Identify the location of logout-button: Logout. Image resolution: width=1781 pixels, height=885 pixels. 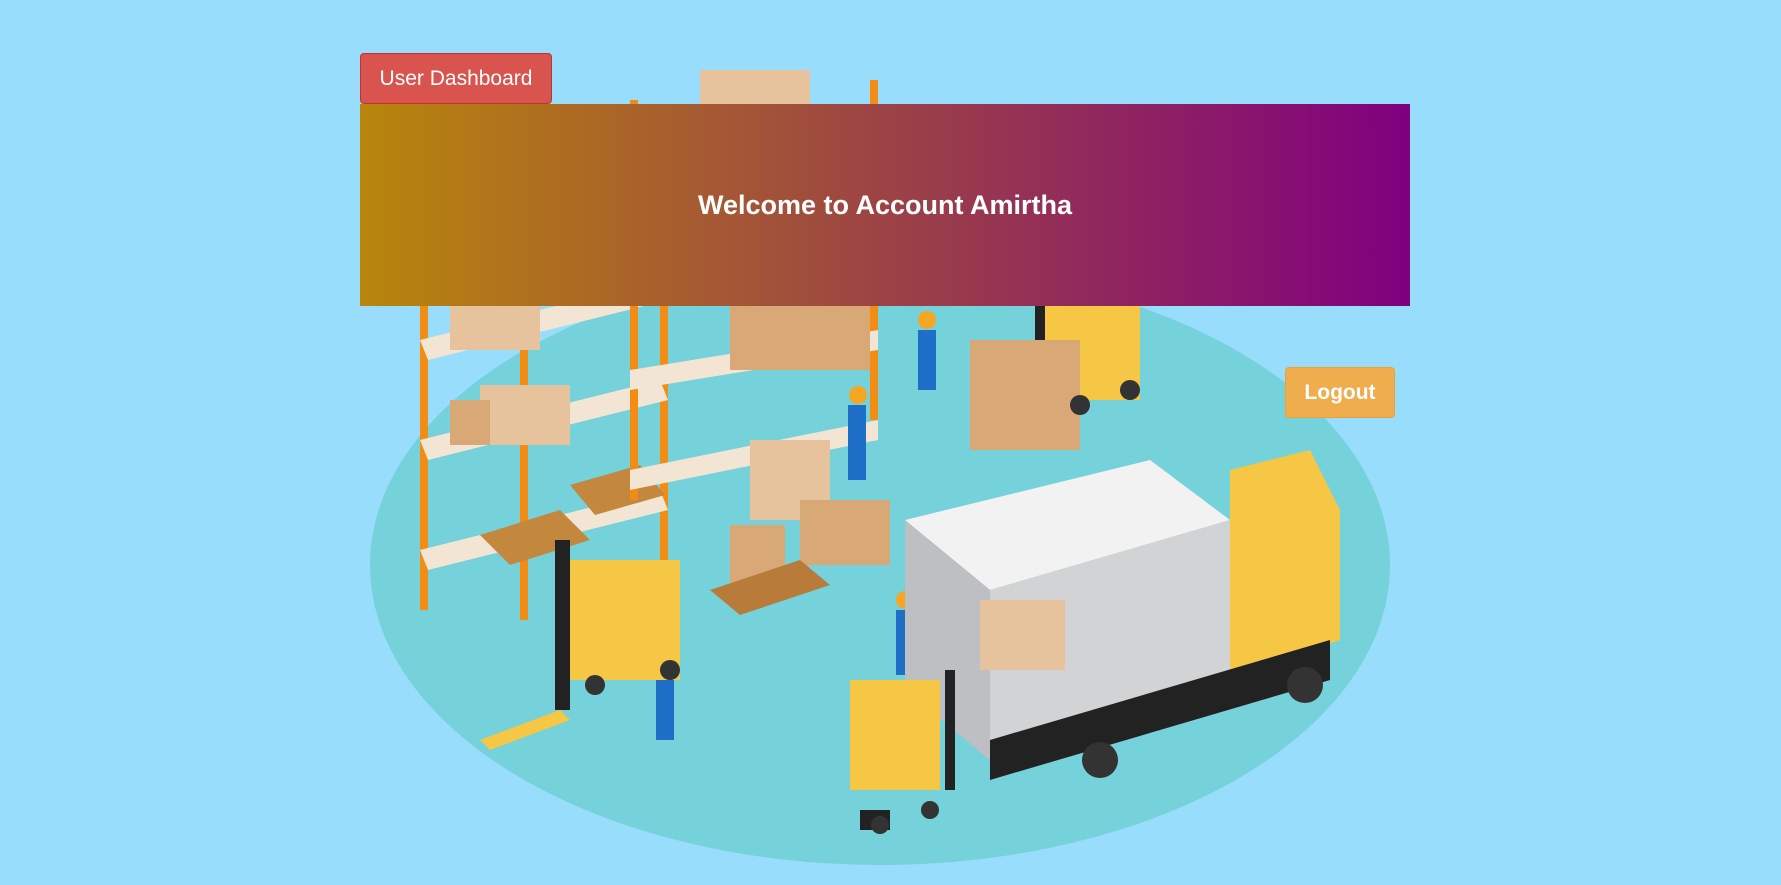
(1340, 392).